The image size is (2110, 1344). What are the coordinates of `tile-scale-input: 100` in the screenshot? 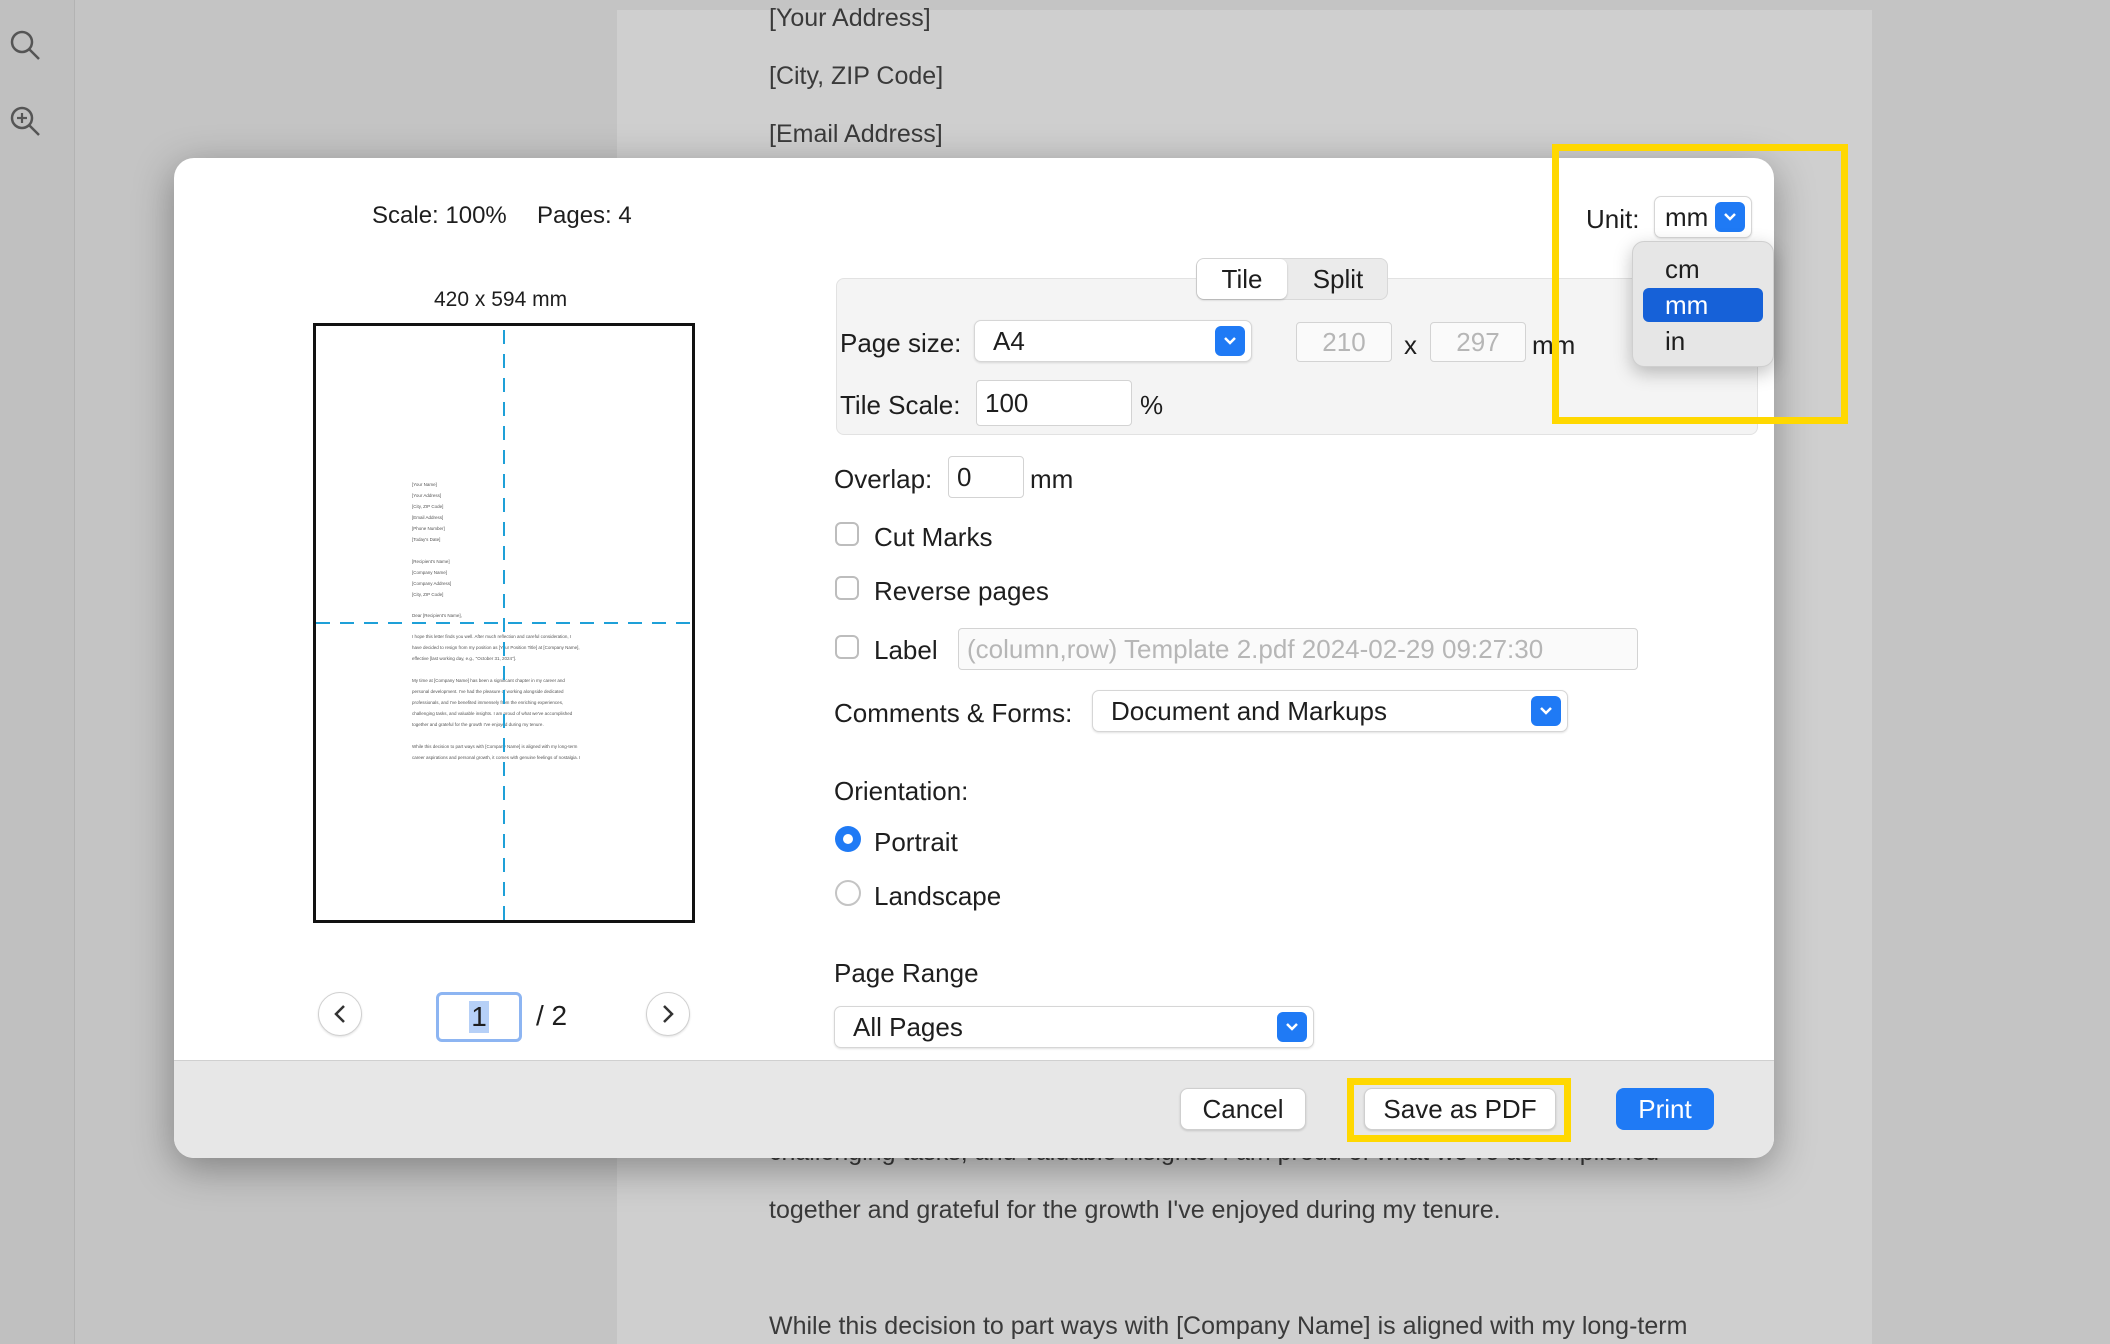 It's located at (1054, 403).